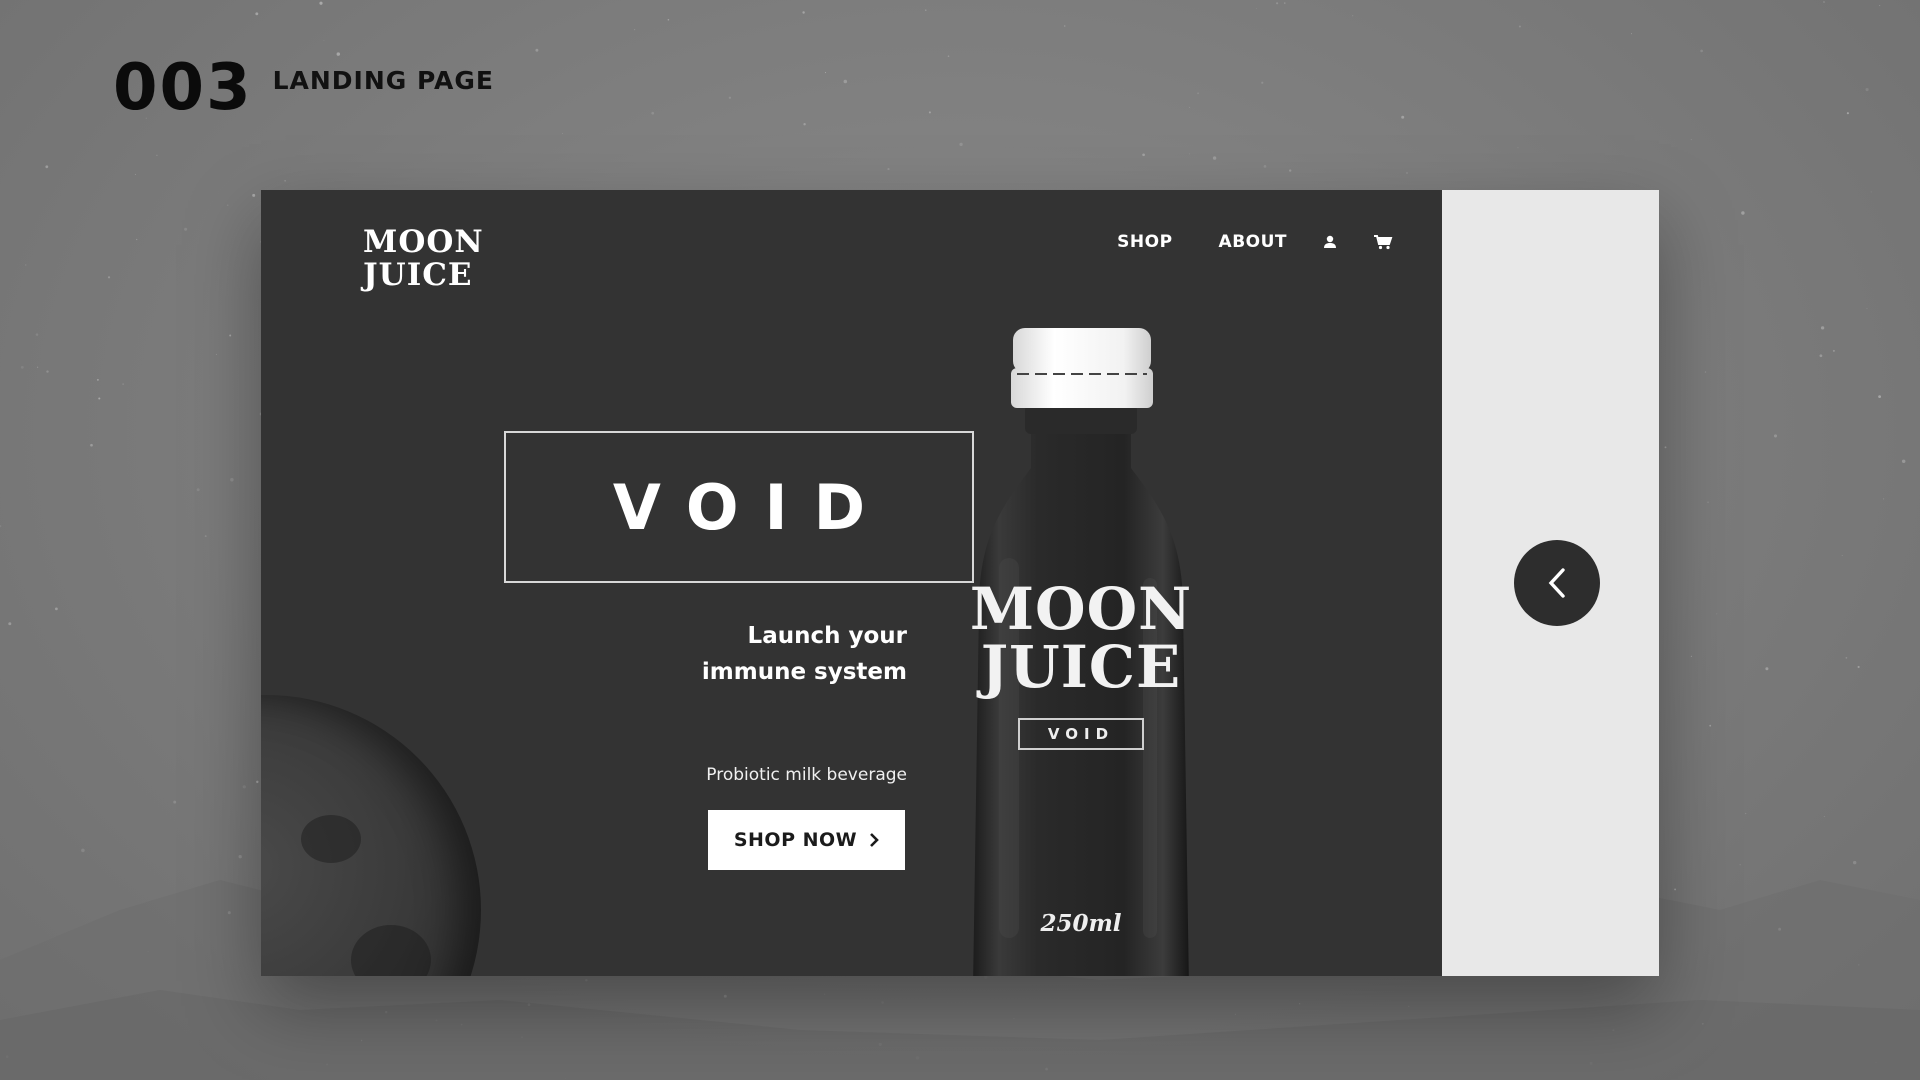 This screenshot has width=1920, height=1080. What do you see at coordinates (1081, 923) in the screenshot?
I see `bottle-volume: 250ml` at bounding box center [1081, 923].